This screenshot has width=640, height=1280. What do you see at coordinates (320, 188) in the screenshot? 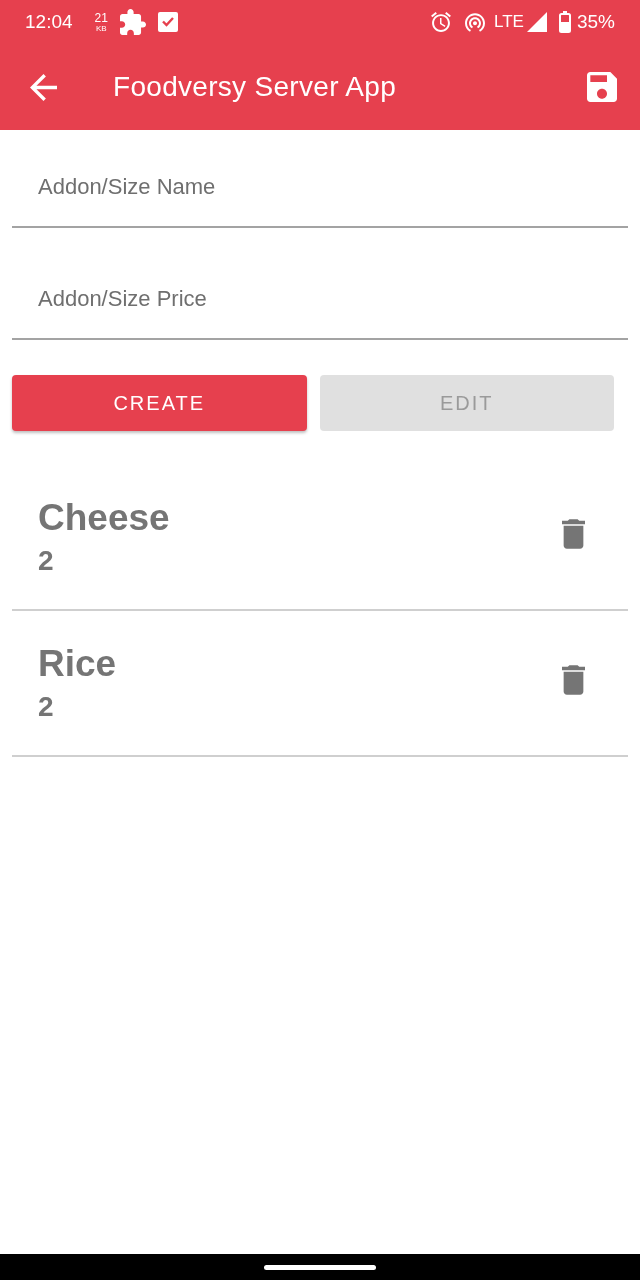
I see `input-field: Addon/Size Name` at bounding box center [320, 188].